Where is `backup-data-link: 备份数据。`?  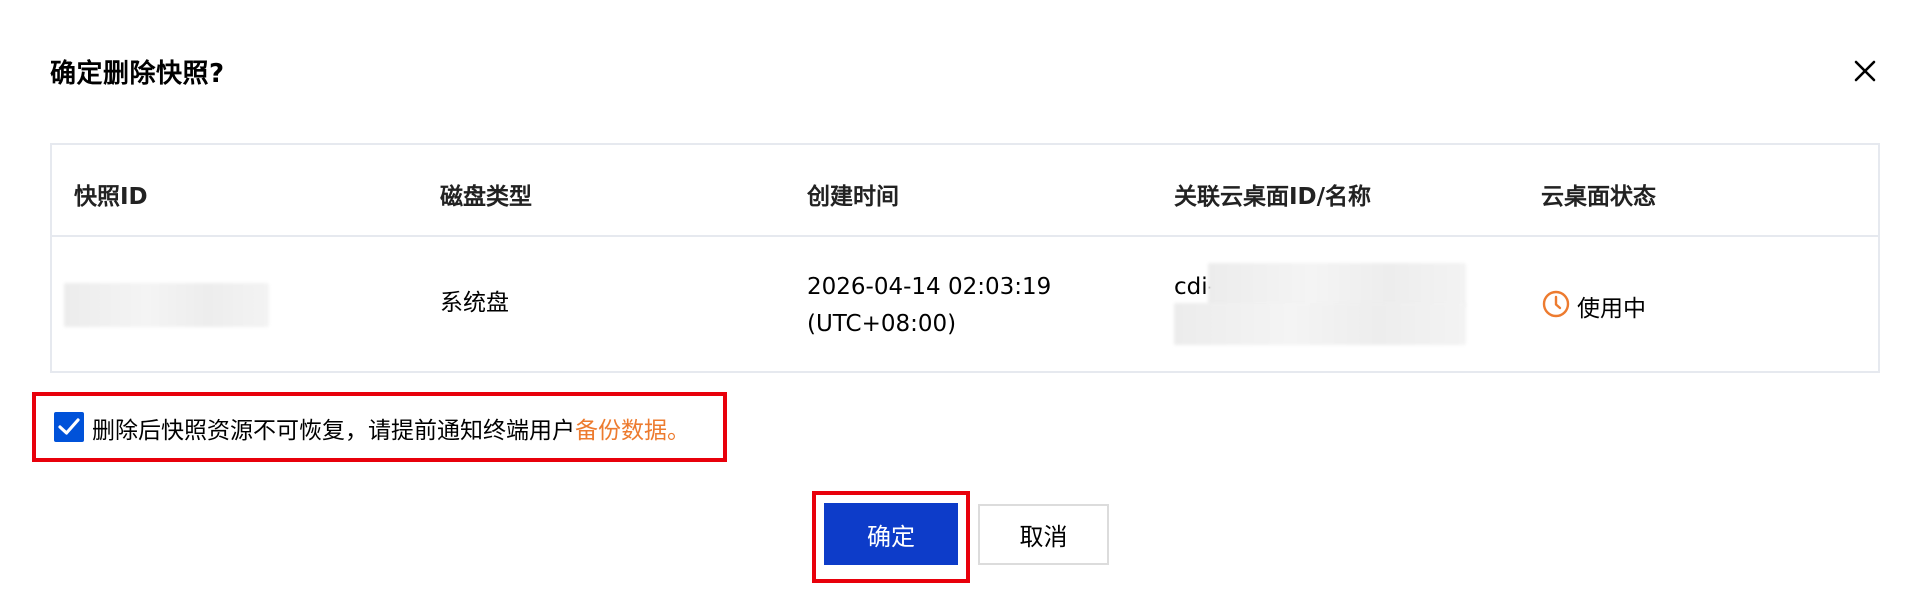 backup-data-link: 备份数据。 is located at coordinates (632, 431).